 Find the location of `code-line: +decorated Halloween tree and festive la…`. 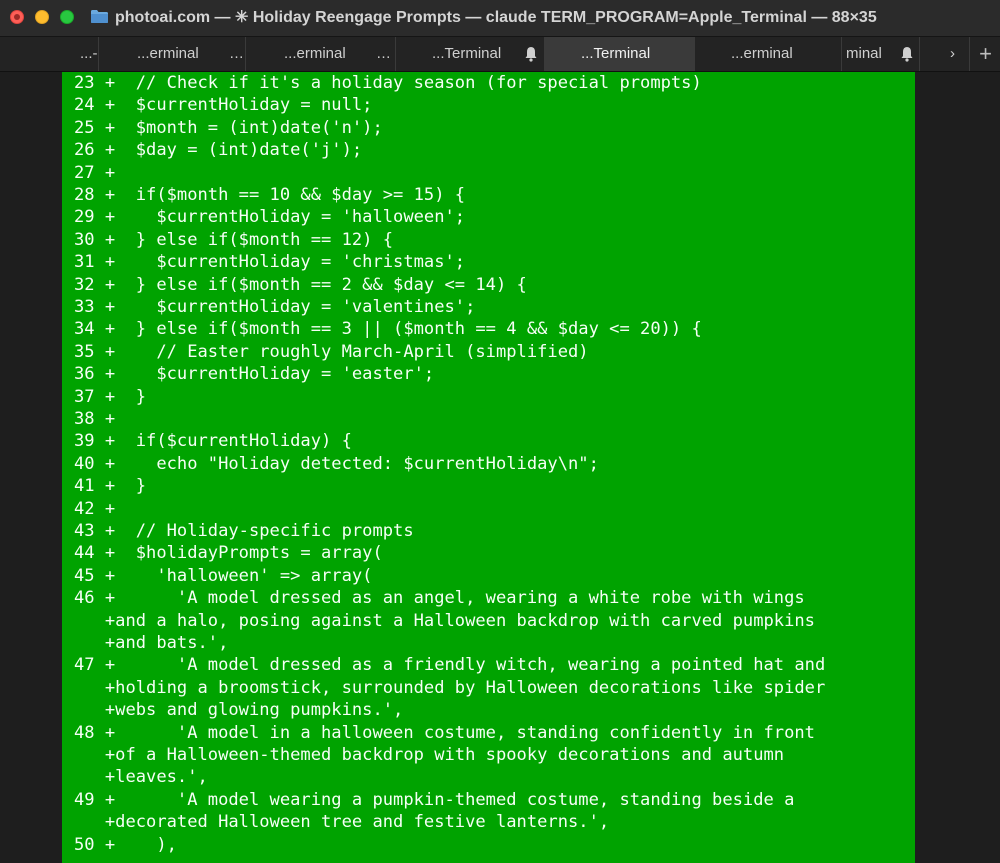

code-line: +decorated Halloween tree and festive la… is located at coordinates (342, 822).